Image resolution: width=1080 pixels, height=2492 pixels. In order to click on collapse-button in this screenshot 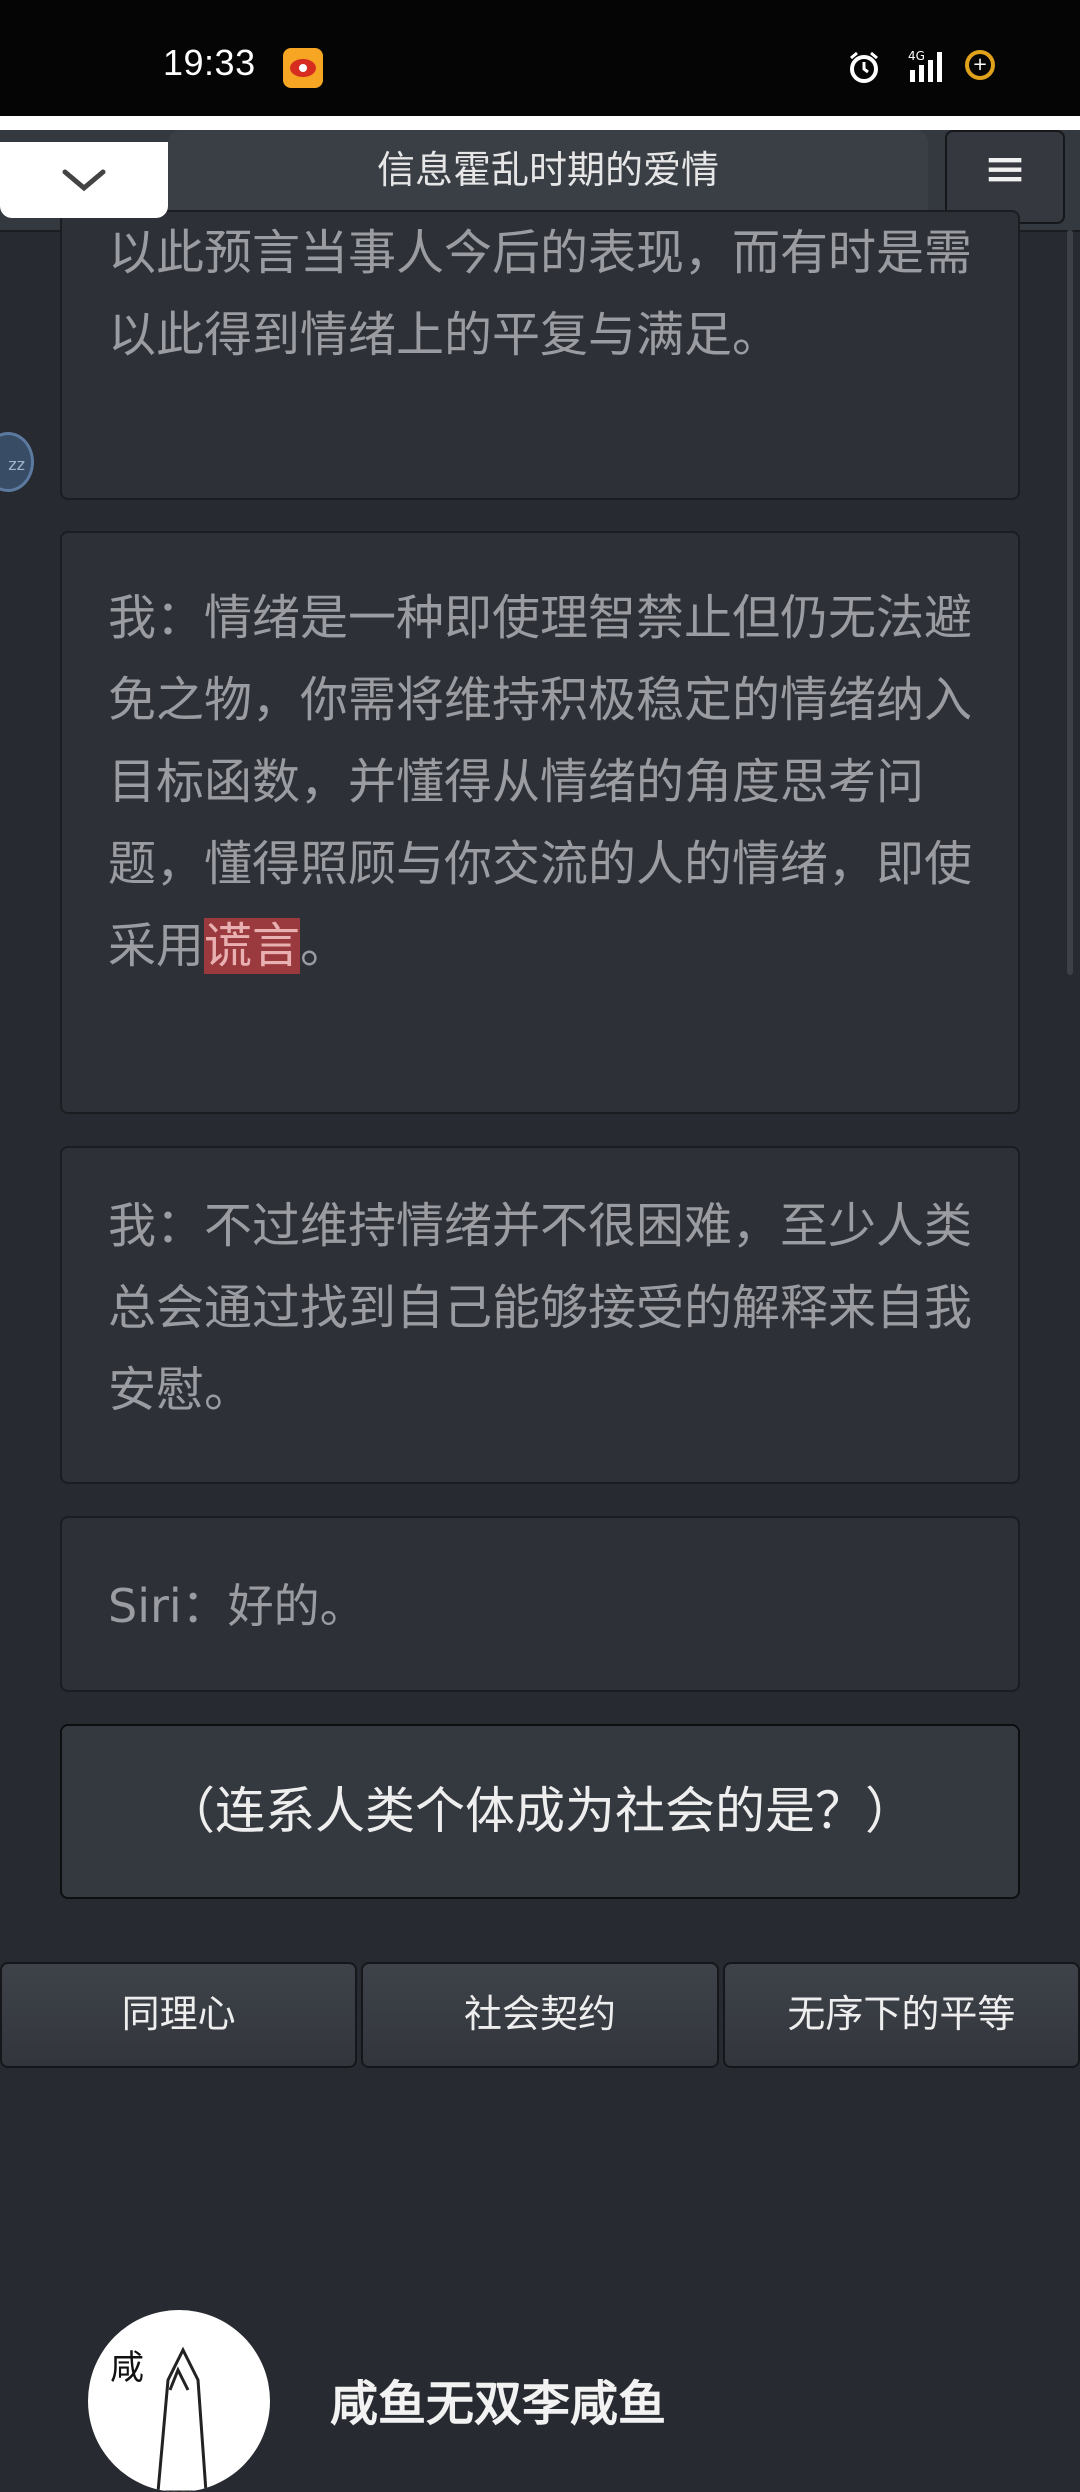, I will do `click(84, 180)`.